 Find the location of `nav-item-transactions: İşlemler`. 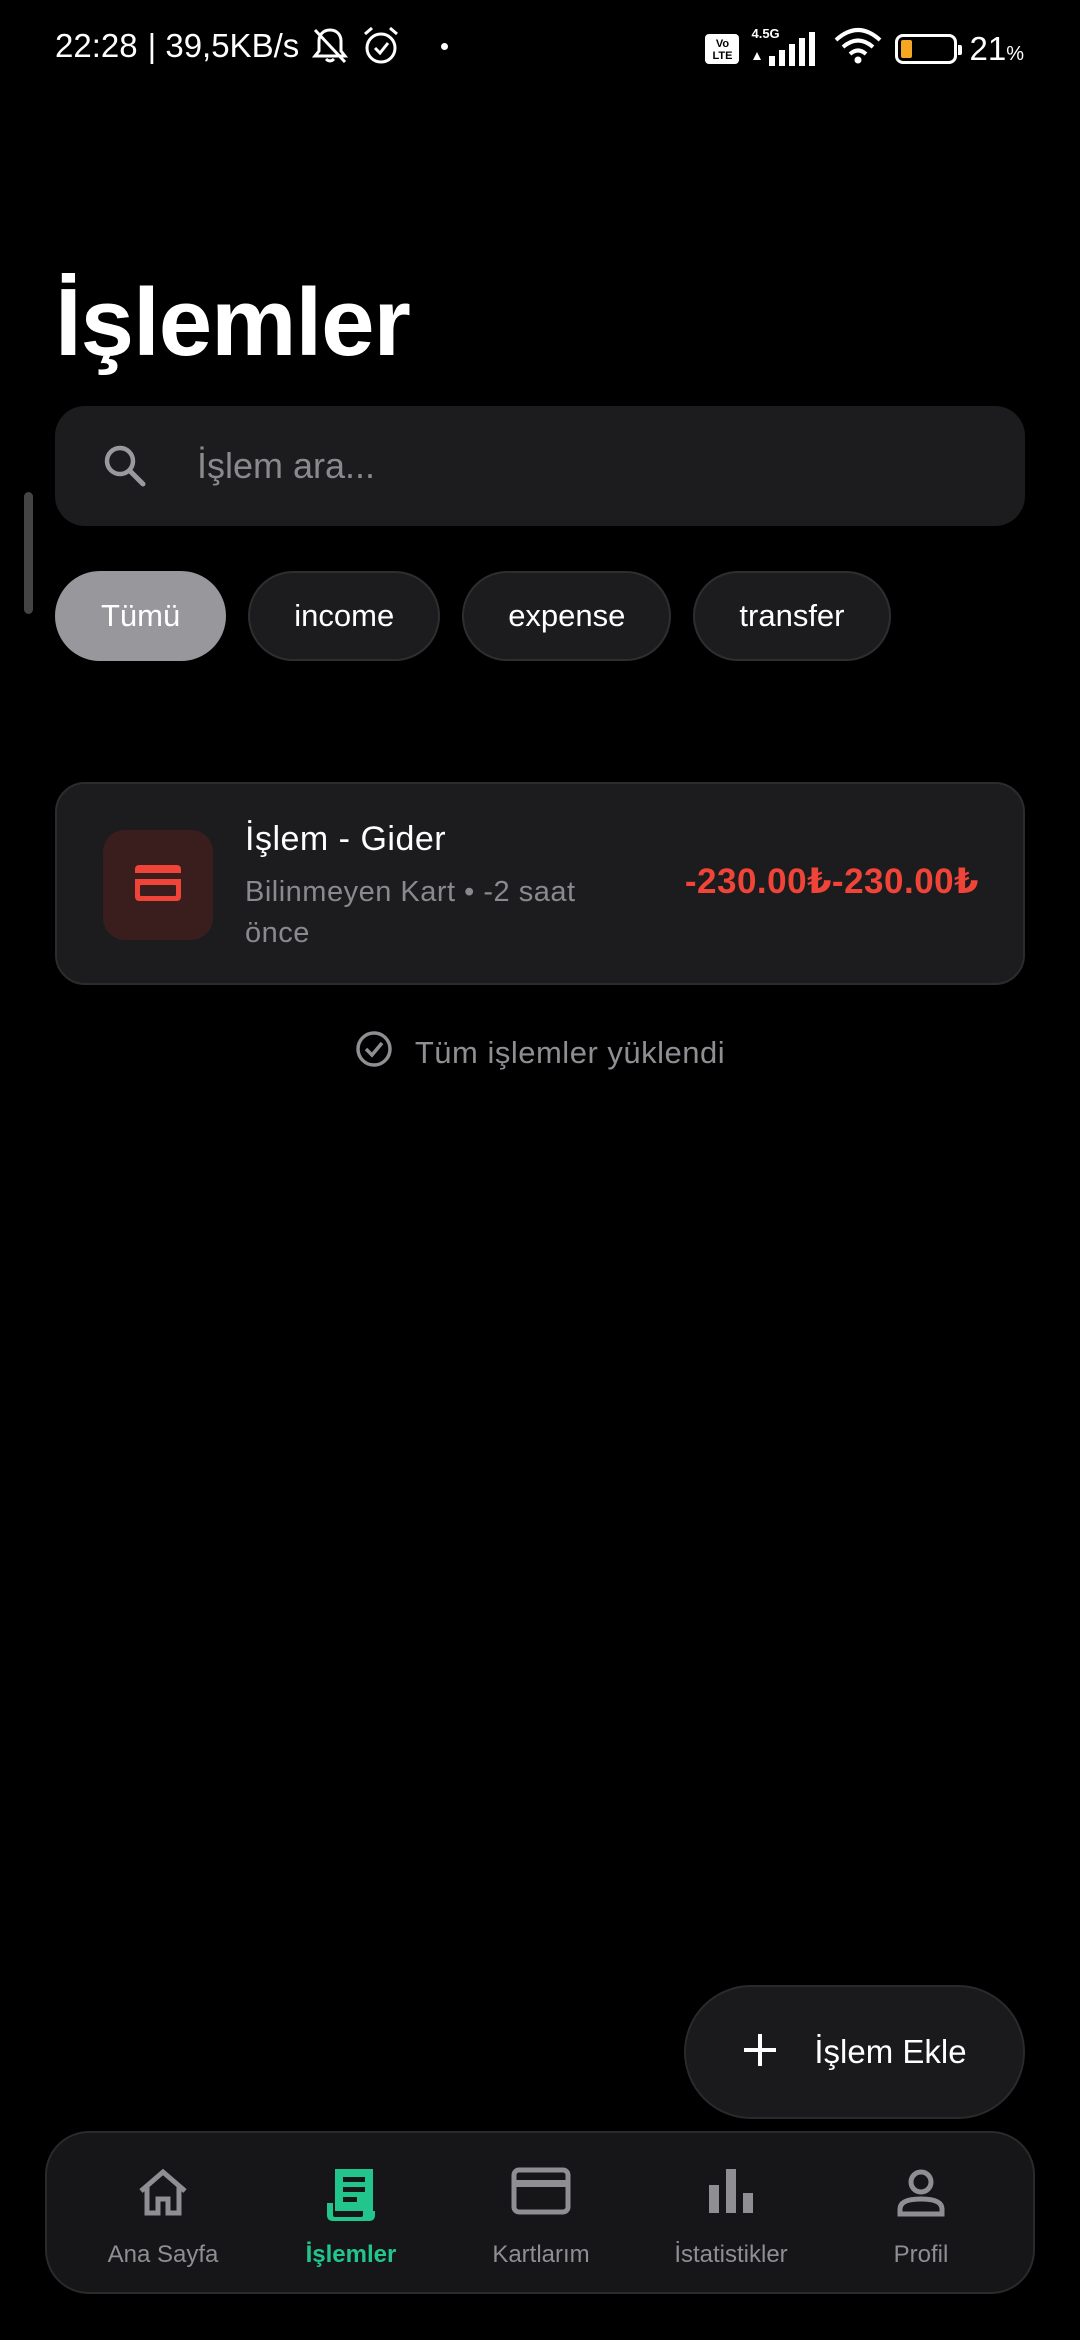

nav-item-transactions: İşlemler is located at coordinates (351, 2214).